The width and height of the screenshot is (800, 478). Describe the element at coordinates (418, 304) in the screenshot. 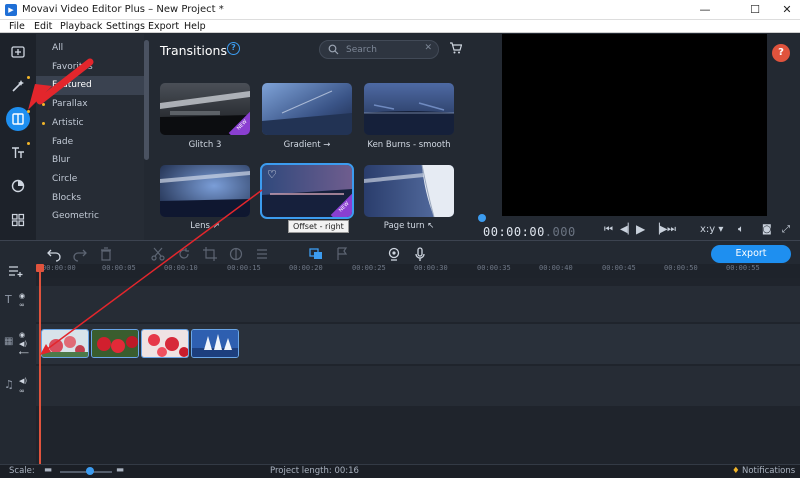

I see `text-track` at that location.